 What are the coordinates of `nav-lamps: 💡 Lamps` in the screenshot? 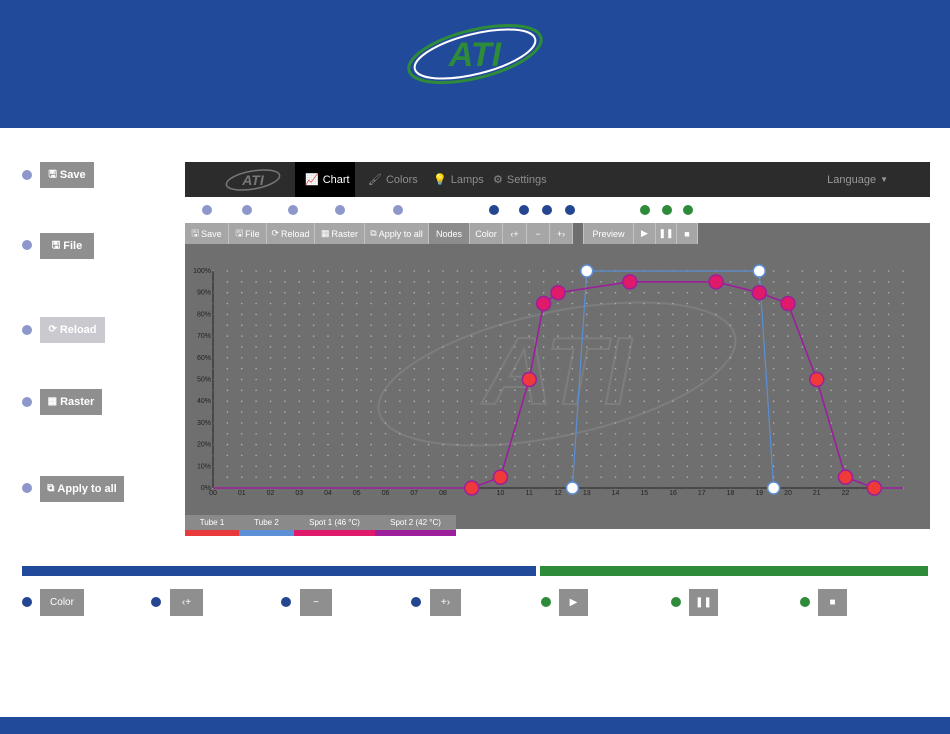 It's located at (453, 179).